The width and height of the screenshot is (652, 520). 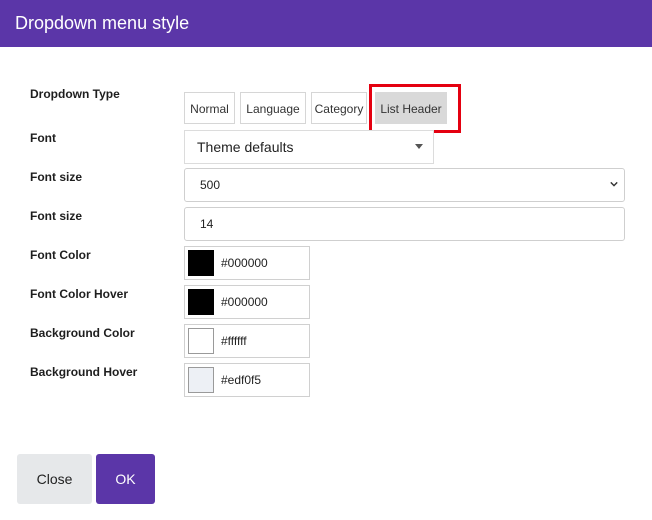 What do you see at coordinates (419, 146) in the screenshot?
I see `caret-down-icon` at bounding box center [419, 146].